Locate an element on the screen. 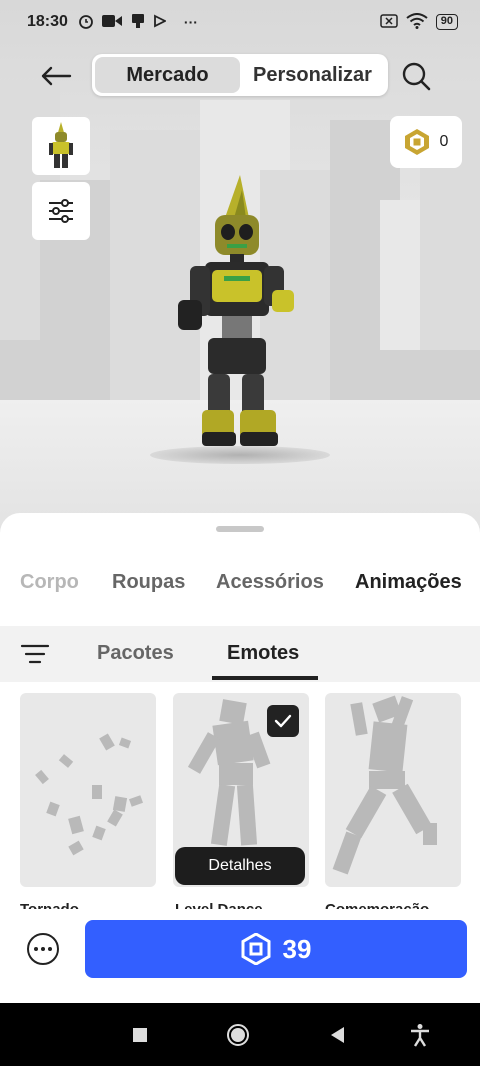 The width and height of the screenshot is (480, 1066). active-tab-indicator is located at coordinates (265, 678).